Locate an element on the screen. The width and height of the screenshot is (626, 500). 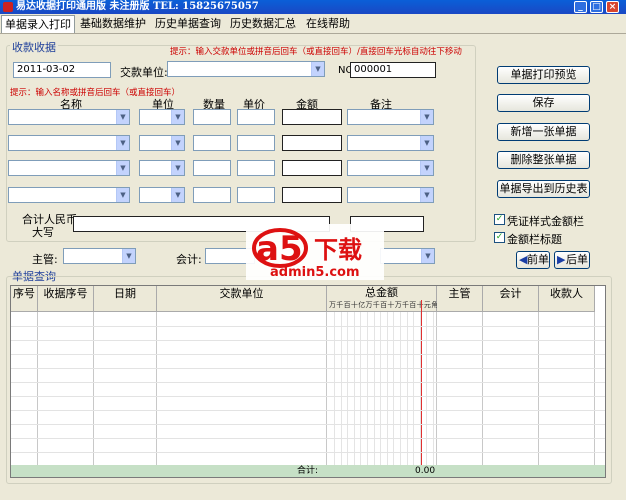
item-remark-combo-1: ▼ is located at coordinates (390, 117).